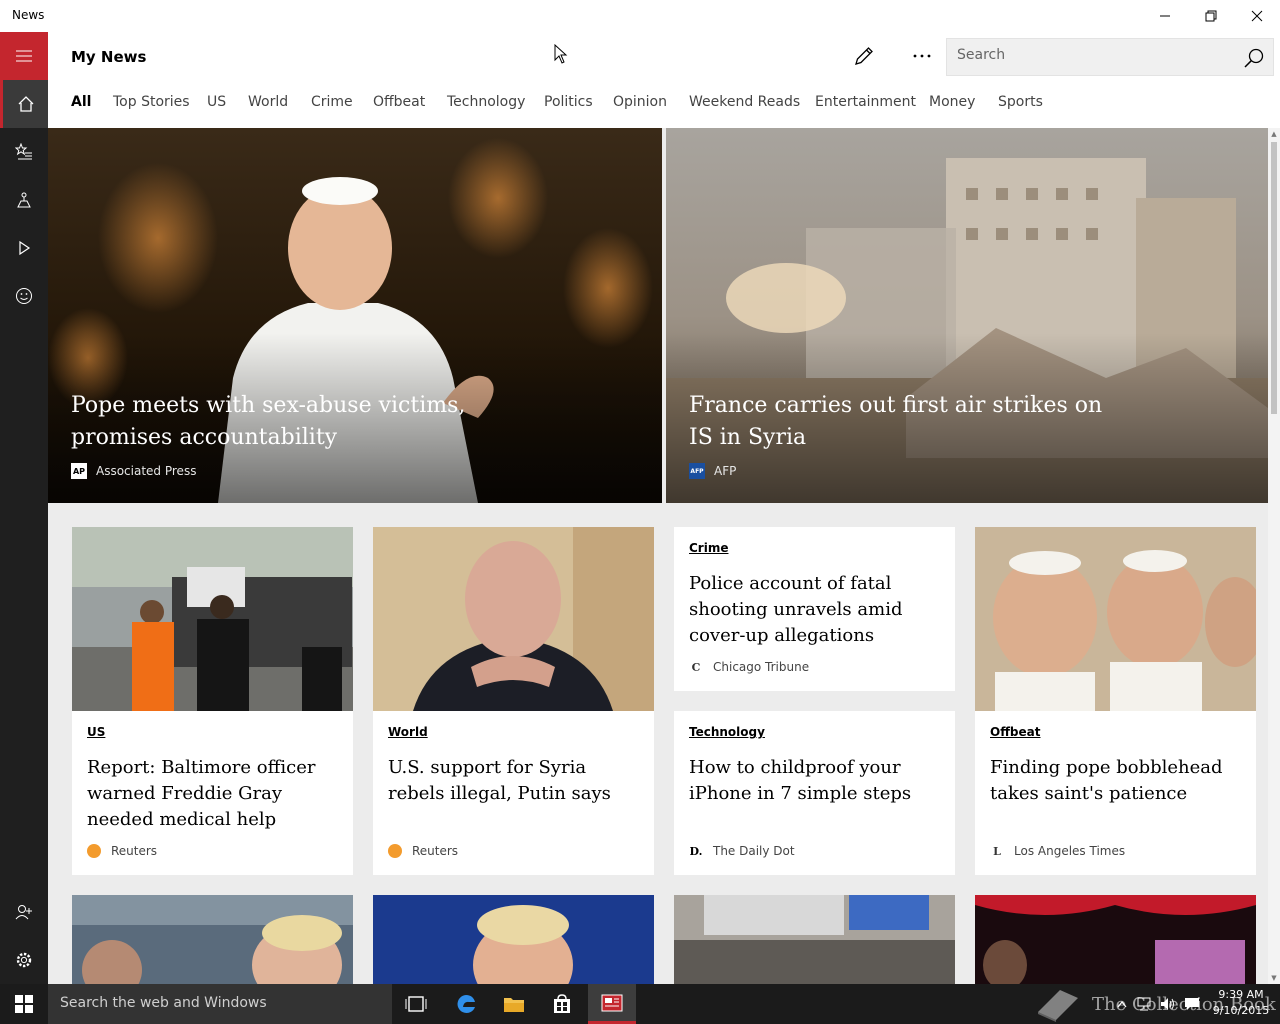 The image size is (1280, 1024). I want to click on news-app-icon, so click(612, 1002).